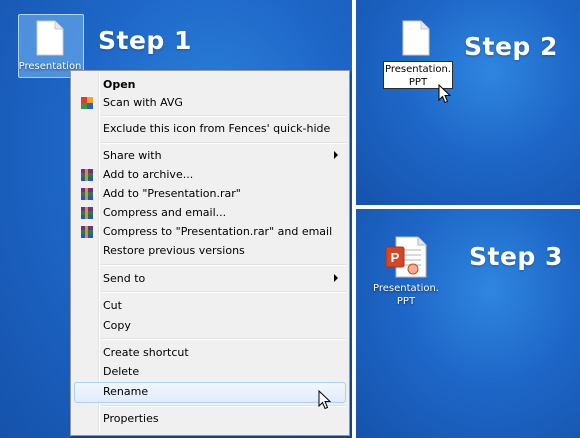  What do you see at coordinates (210, 392) in the screenshot?
I see `menu-item-rename: Rename` at bounding box center [210, 392].